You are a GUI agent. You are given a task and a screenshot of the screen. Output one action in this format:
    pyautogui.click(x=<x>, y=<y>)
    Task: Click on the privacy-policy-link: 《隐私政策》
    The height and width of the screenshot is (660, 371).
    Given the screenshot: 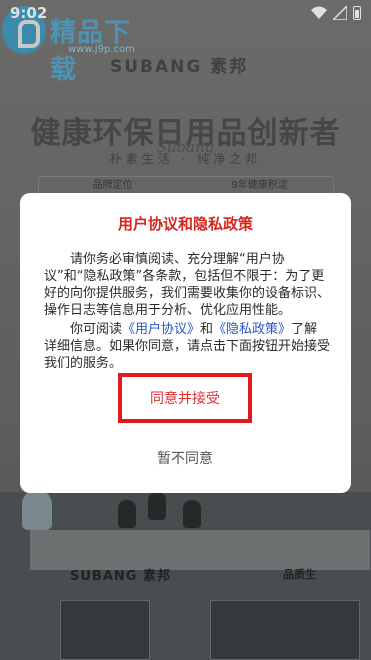 What is the action you would take?
    pyautogui.click(x=252, y=329)
    